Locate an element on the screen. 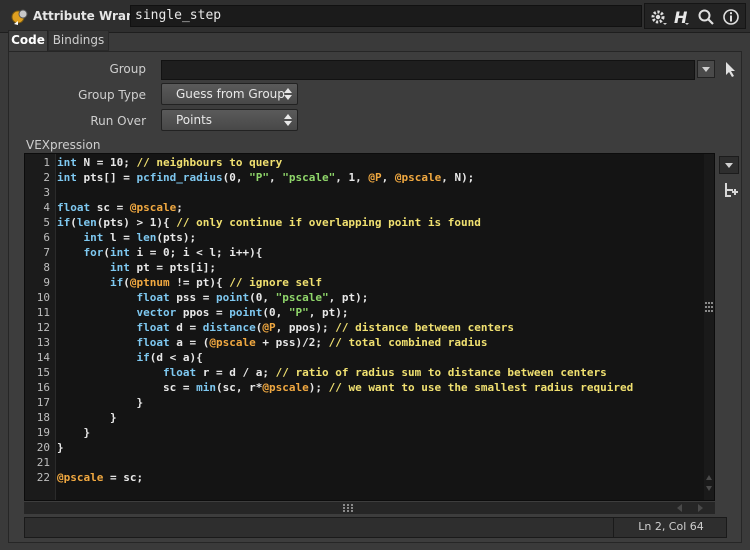 This screenshot has height=550, width=750. line-number: 2 is located at coordinates (46, 177).